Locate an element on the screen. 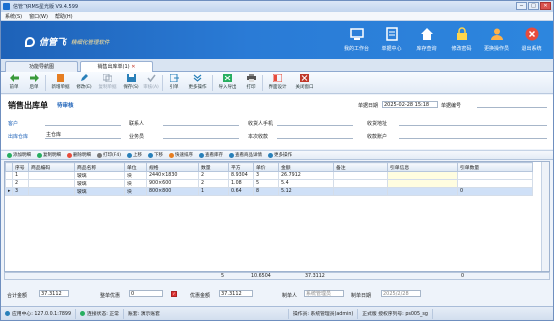  print-detail-button: 打印(F4) is located at coordinates (109, 155).